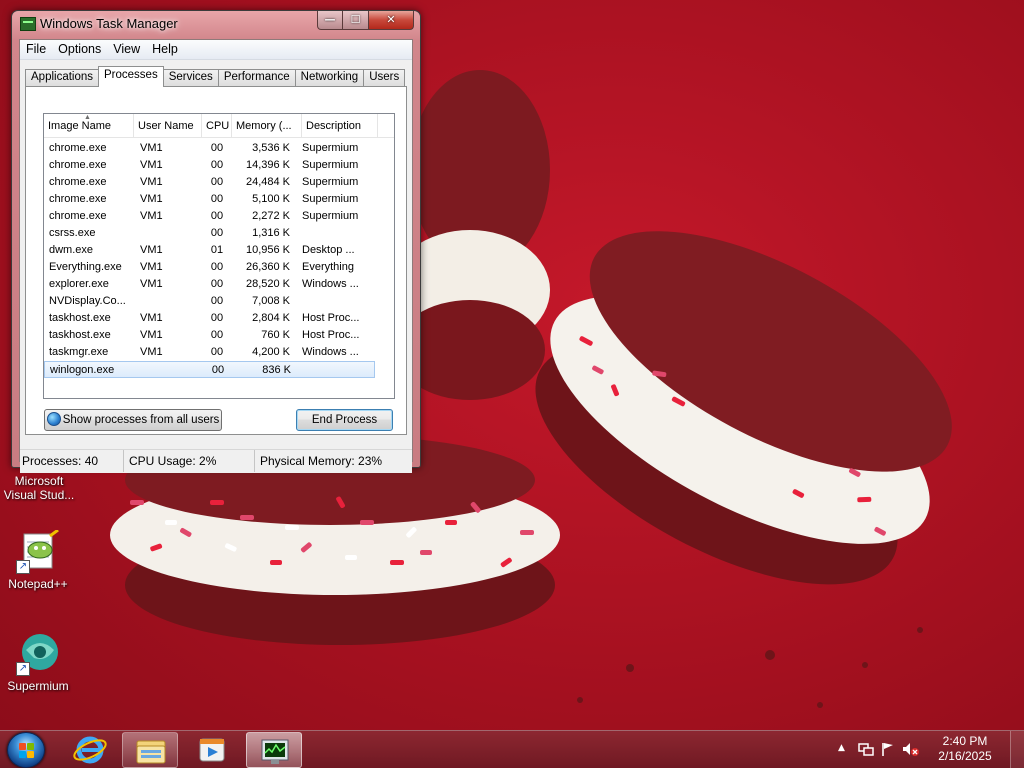 The height and width of the screenshot is (768, 1024). I want to click on tab-services: Services, so click(190, 78).